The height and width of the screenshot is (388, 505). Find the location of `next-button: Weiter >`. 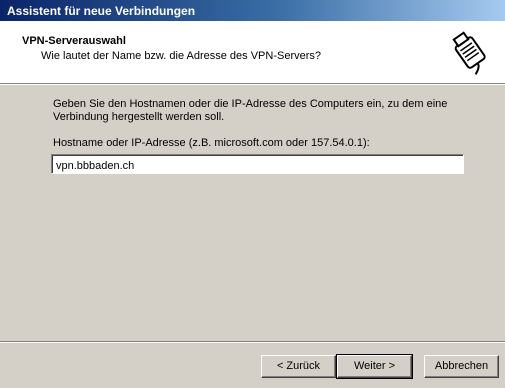

next-button: Weiter > is located at coordinates (374, 366).